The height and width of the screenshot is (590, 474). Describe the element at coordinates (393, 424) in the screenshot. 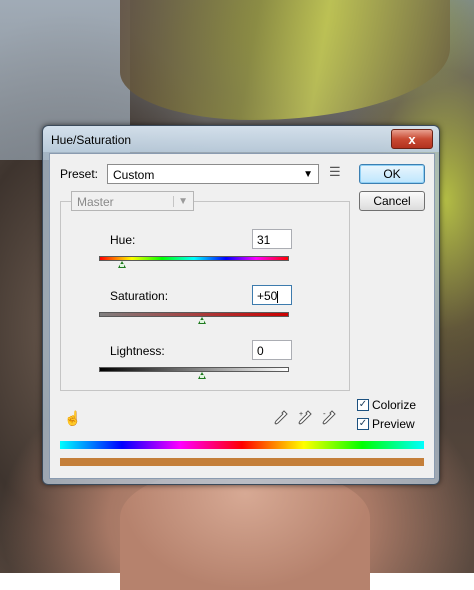

I see `preview-label: Preview` at that location.